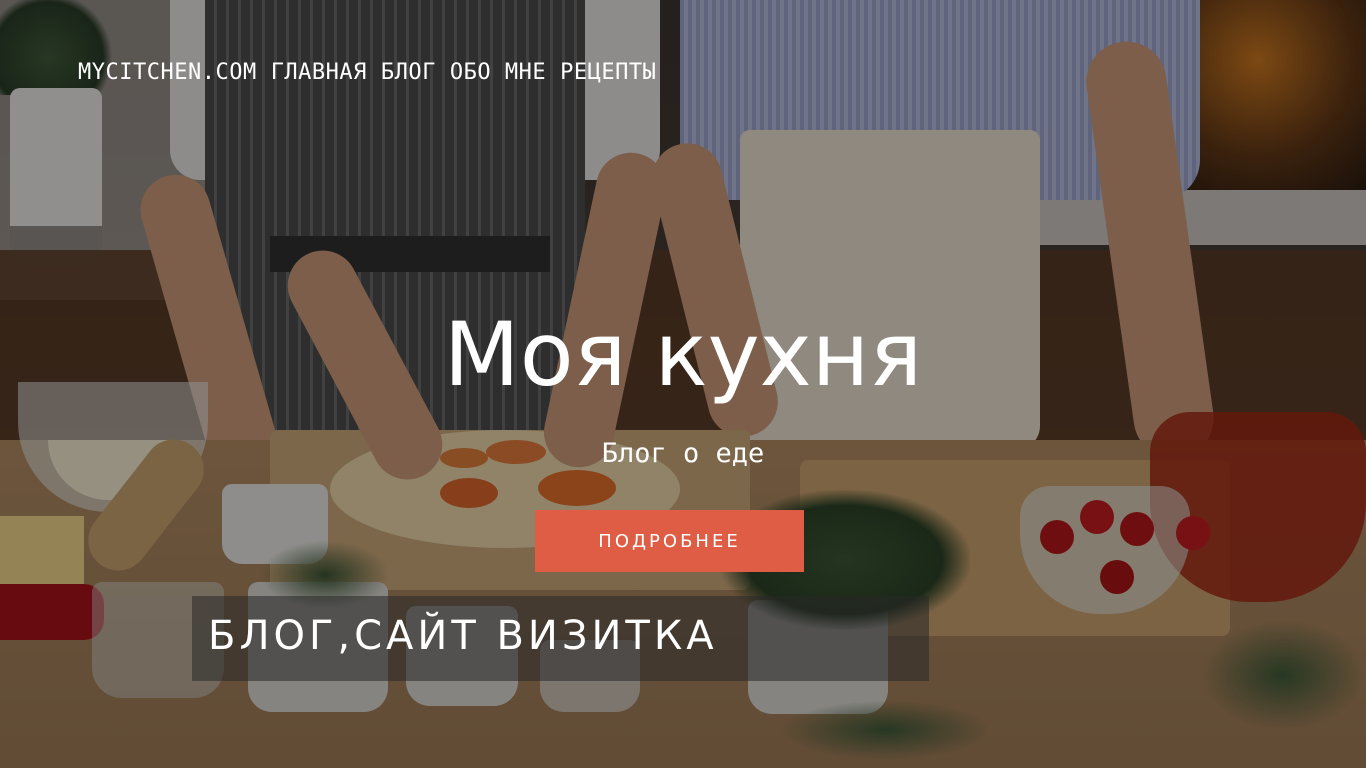 The height and width of the screenshot is (768, 1366). What do you see at coordinates (408, 72) in the screenshot?
I see `nav-link-blog: БЛОГ` at bounding box center [408, 72].